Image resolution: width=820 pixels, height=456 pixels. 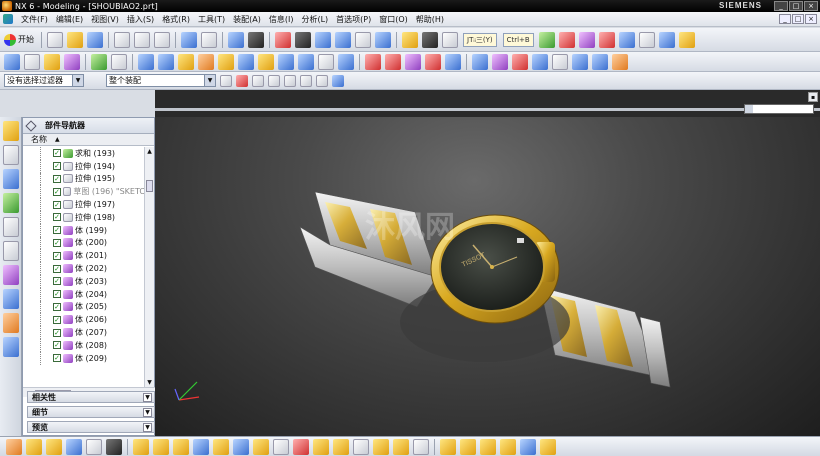 I want to click on minimize-button: _, so click(x=781, y=6).